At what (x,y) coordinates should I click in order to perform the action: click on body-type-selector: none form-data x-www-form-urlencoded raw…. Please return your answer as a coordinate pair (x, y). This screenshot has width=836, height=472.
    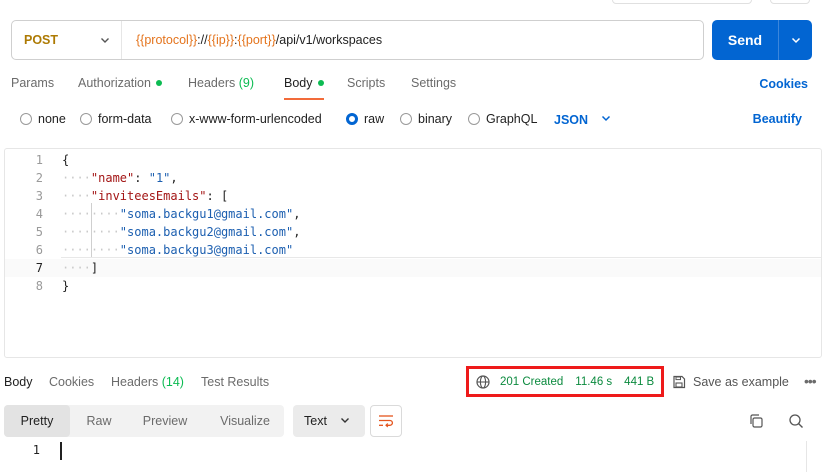
    Looking at the image, I should click on (415, 121).